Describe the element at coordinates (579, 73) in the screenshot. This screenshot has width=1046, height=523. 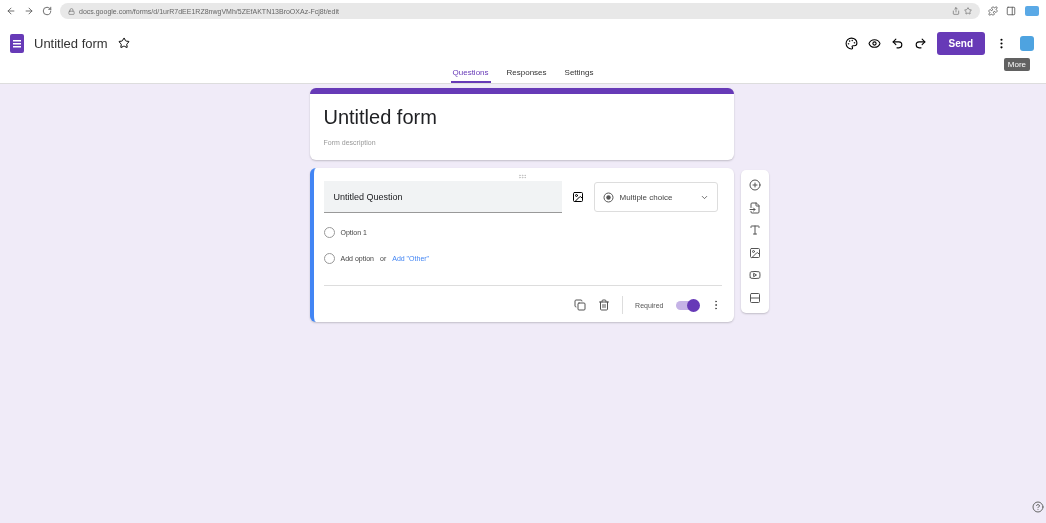
I see `tab: Settings` at that location.